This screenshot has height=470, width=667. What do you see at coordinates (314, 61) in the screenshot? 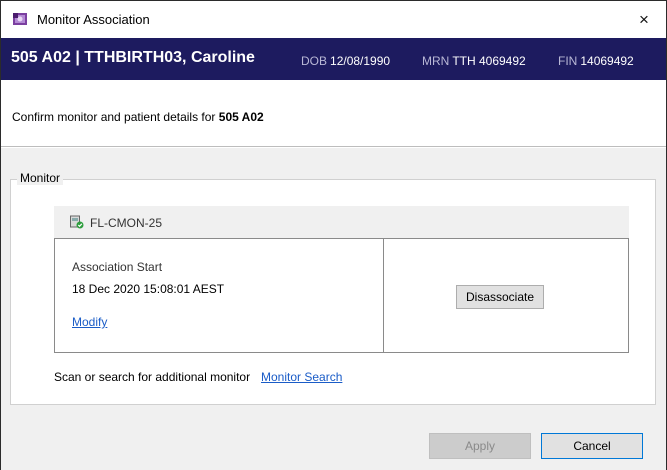
I see `dob-label: DOB` at bounding box center [314, 61].